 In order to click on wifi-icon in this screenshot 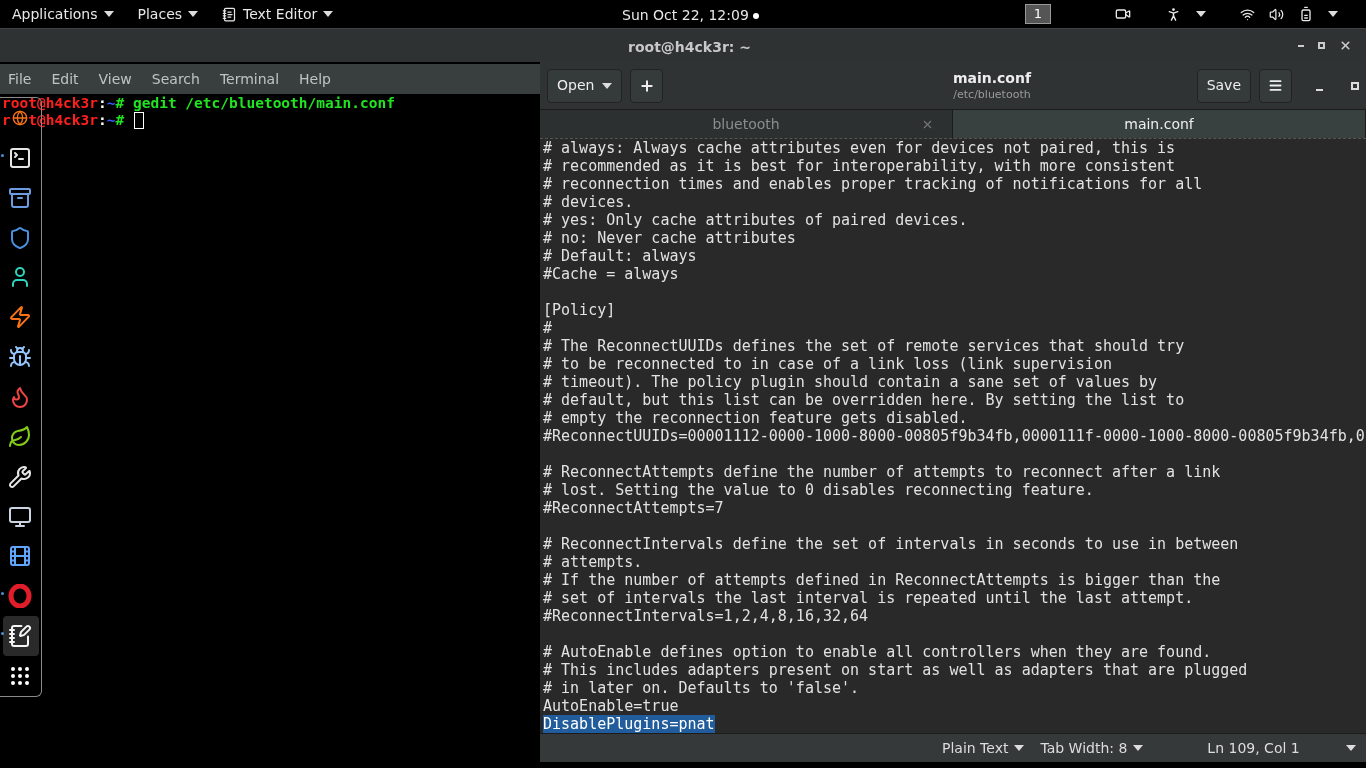, I will do `click(1247, 14)`.